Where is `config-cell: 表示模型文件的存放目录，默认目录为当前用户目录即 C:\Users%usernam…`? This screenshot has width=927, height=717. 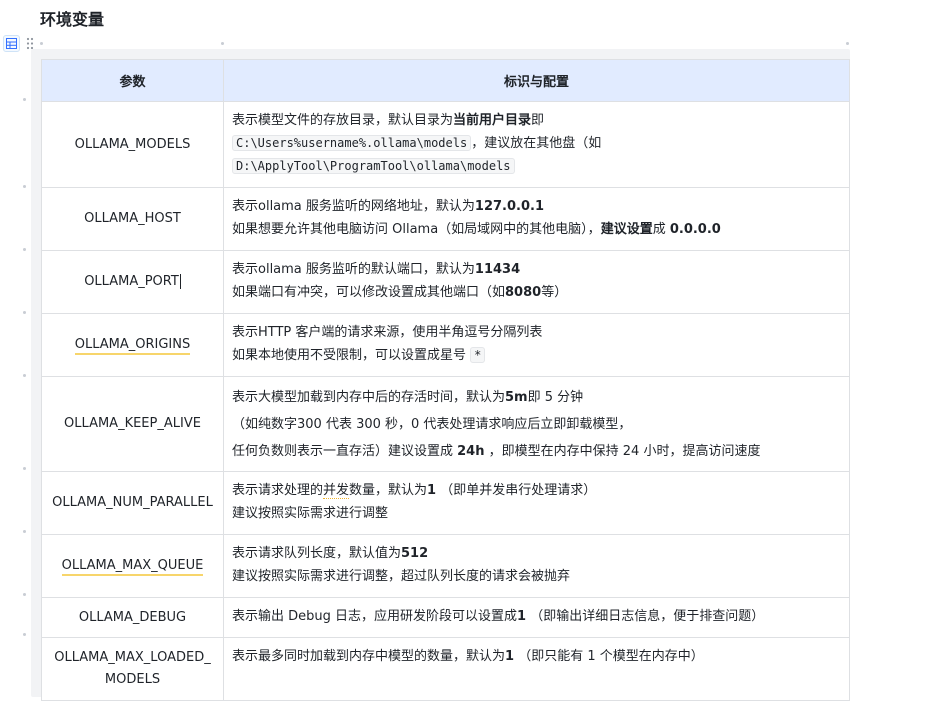 config-cell: 表示模型文件的存放目录，默认目录为当前用户目录即 C:\Users%usernam… is located at coordinates (536, 144).